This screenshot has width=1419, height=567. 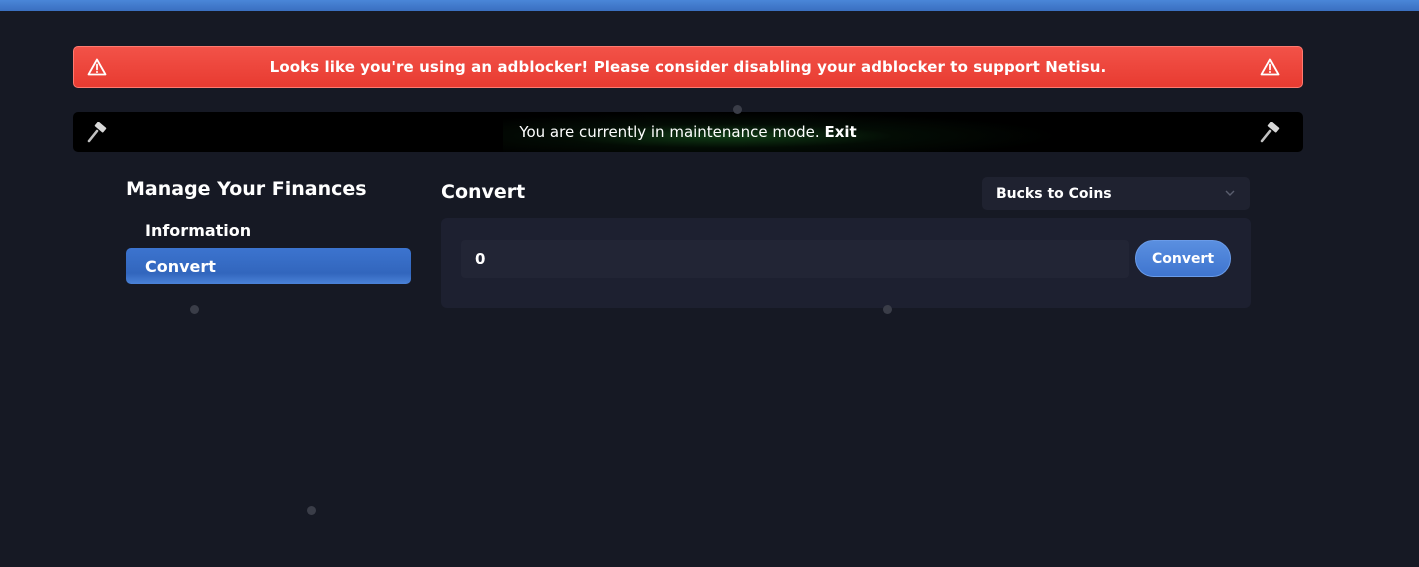 What do you see at coordinates (709, 5) in the screenshot?
I see `top-accent-bar` at bounding box center [709, 5].